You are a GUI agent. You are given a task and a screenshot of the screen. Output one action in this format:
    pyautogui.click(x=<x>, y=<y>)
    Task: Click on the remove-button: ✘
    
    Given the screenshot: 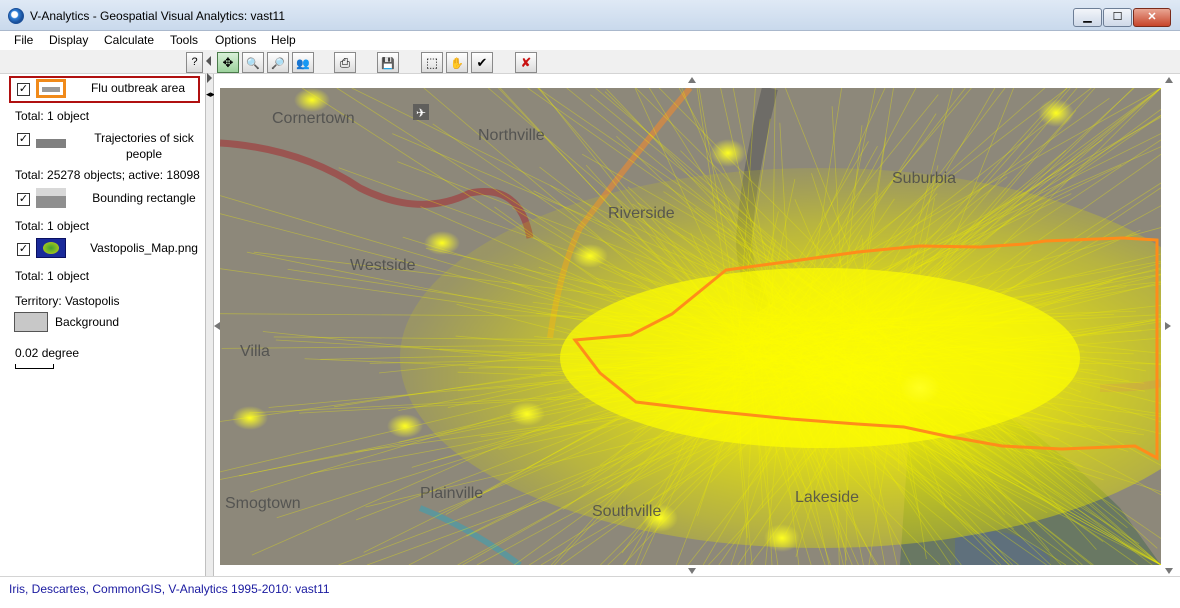 What is the action you would take?
    pyautogui.click(x=526, y=62)
    